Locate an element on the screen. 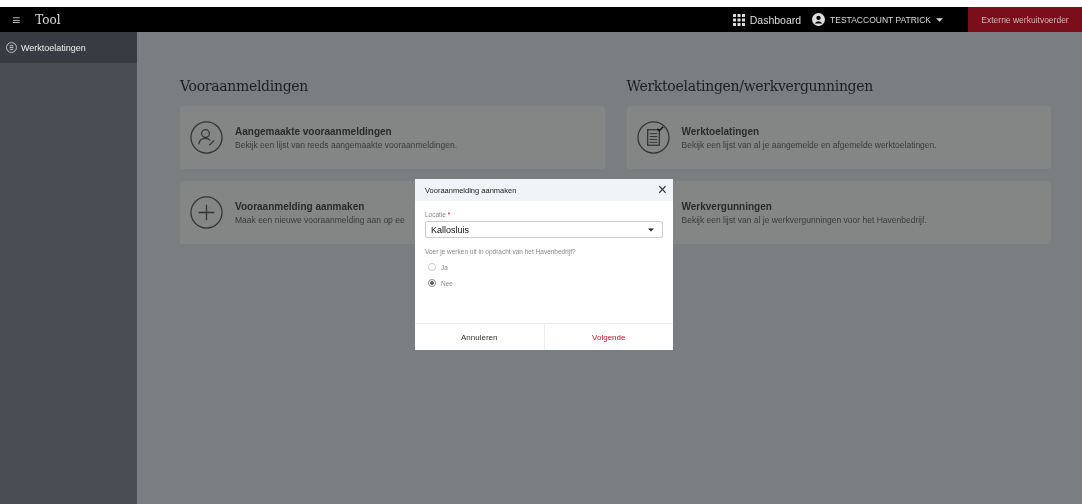  user-menu: TESTACCOUNT PATRICK is located at coordinates (880, 19).